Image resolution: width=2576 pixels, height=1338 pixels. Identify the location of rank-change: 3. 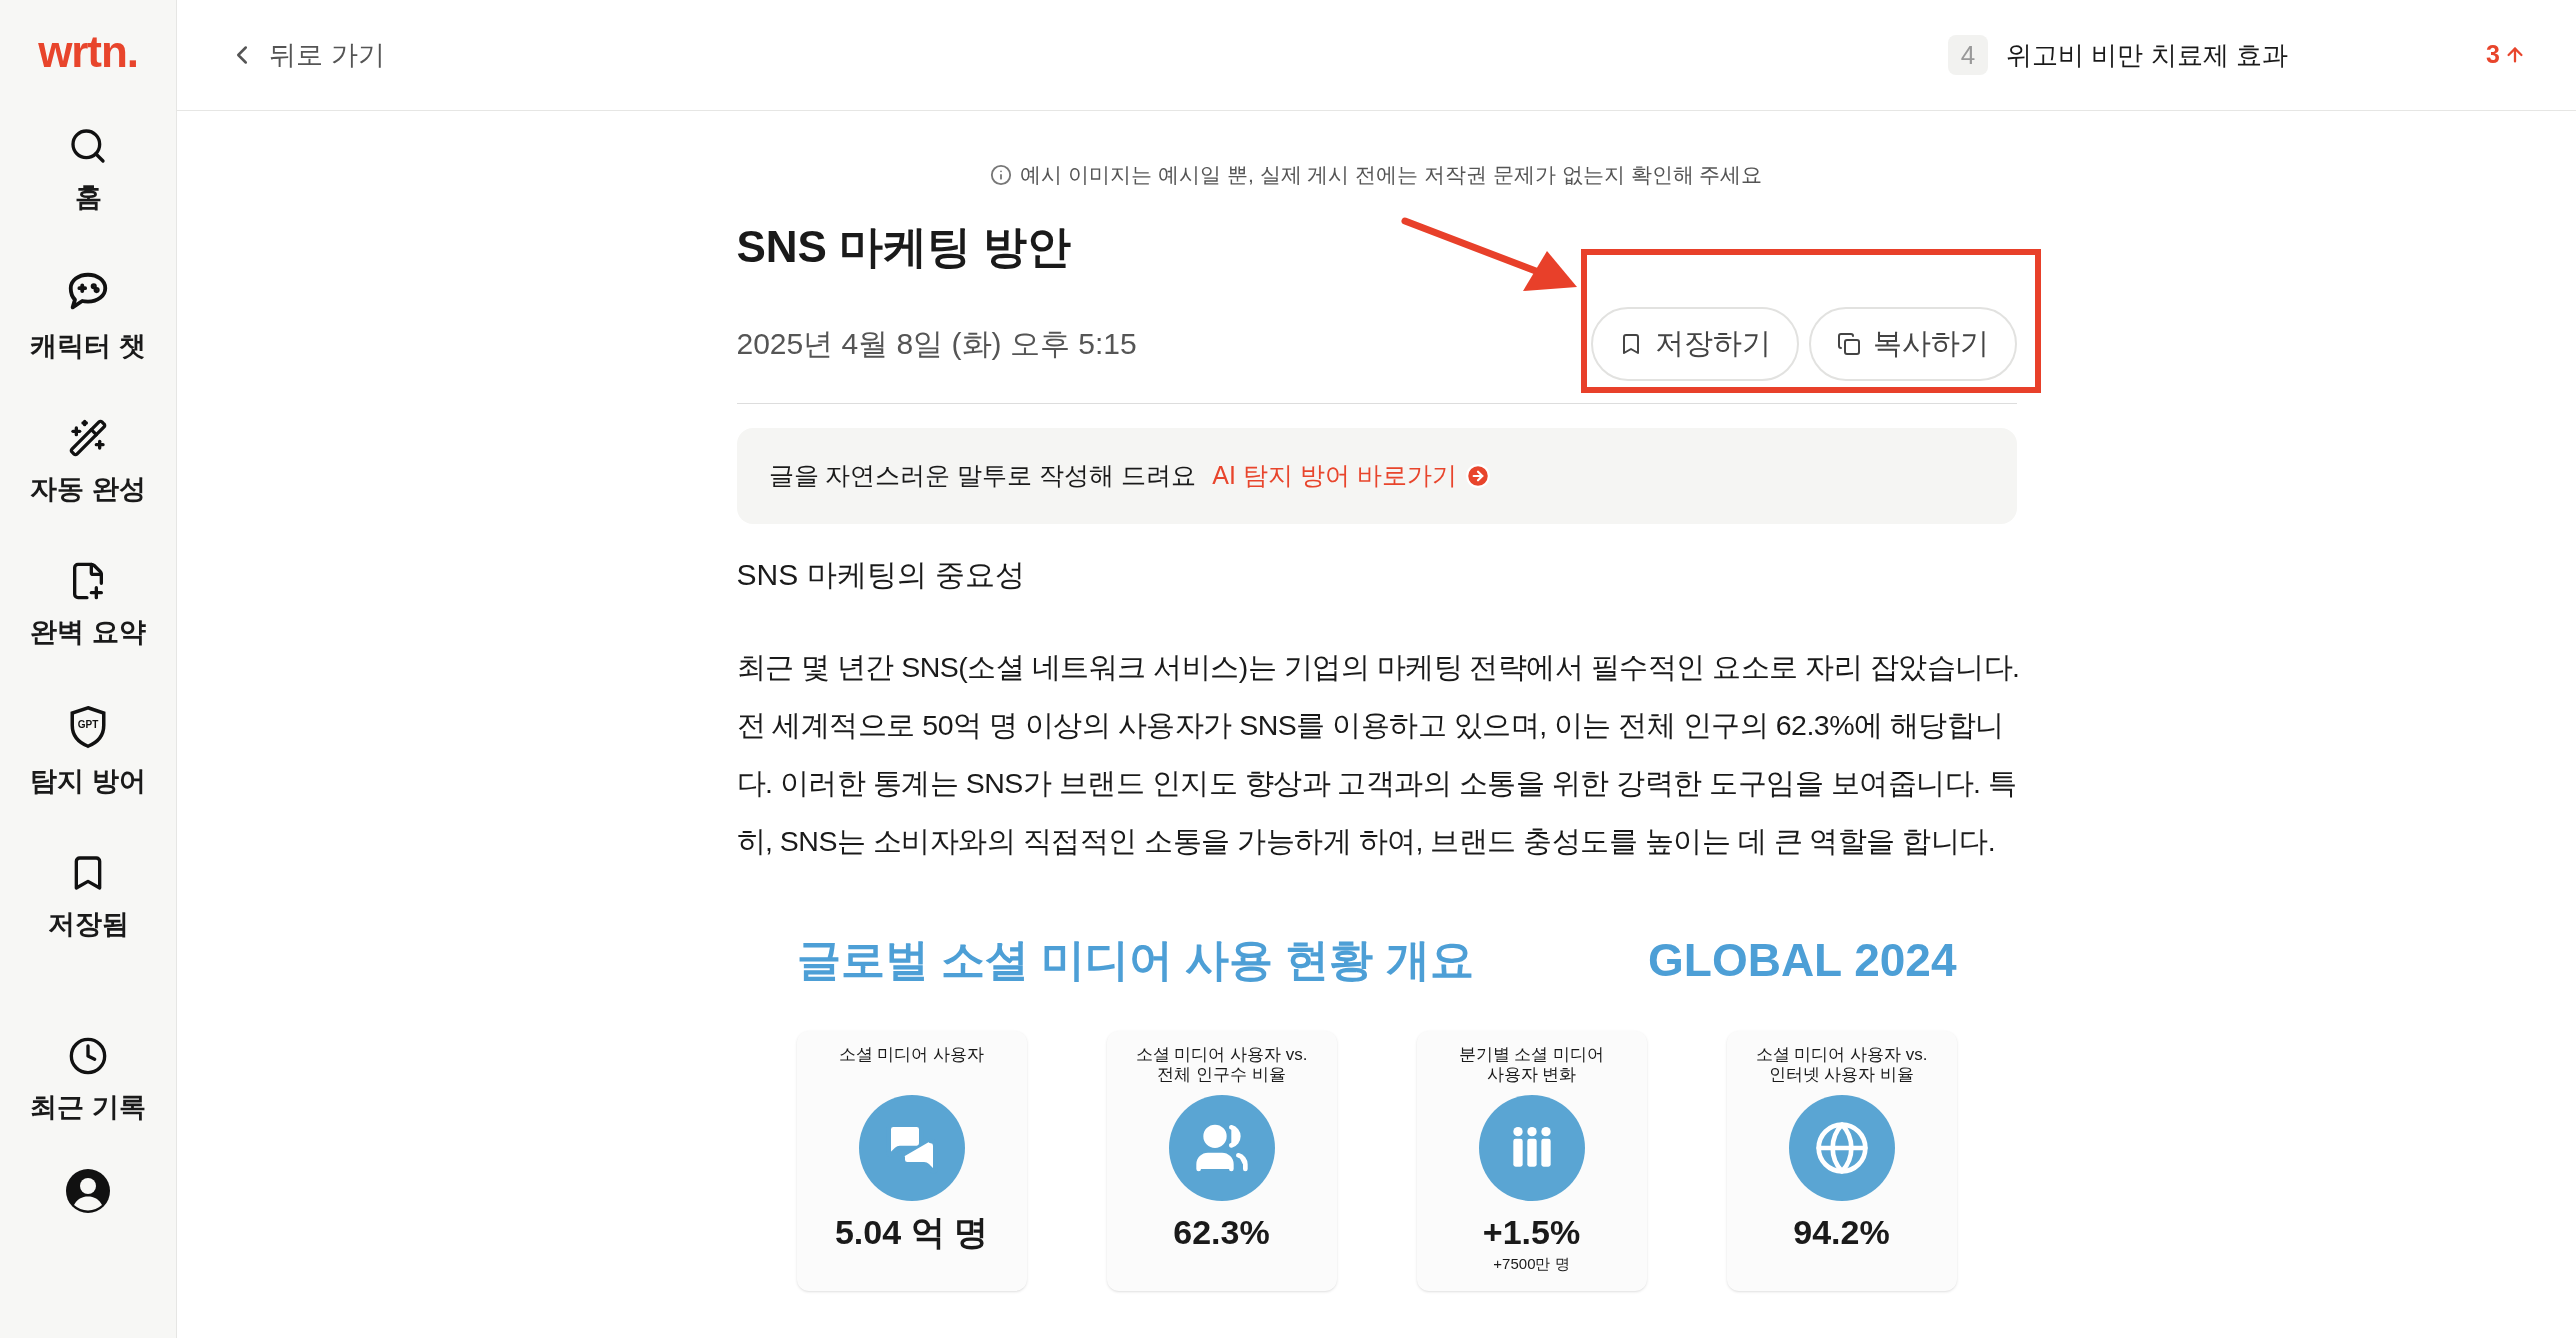
(2506, 55).